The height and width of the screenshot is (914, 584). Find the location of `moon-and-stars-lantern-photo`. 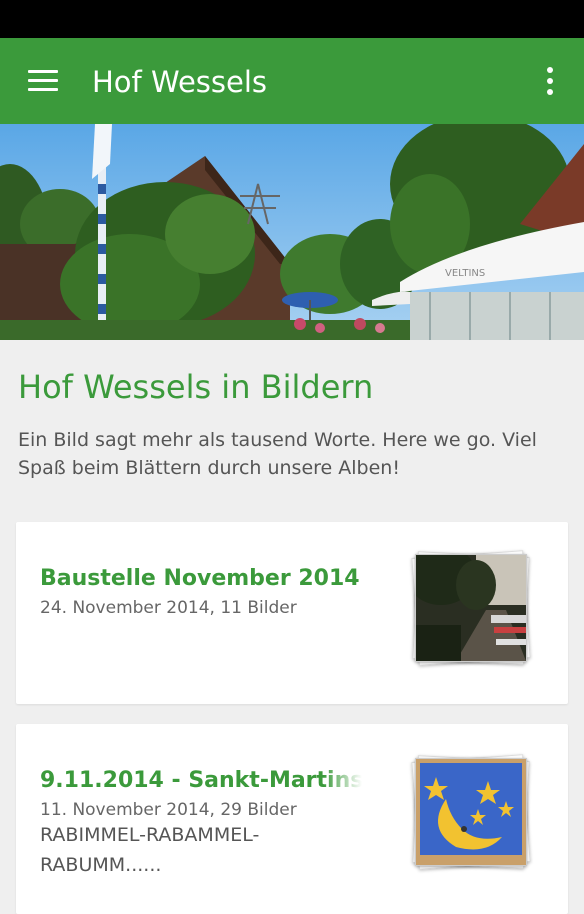

moon-and-stars-lantern-photo is located at coordinates (471, 812).